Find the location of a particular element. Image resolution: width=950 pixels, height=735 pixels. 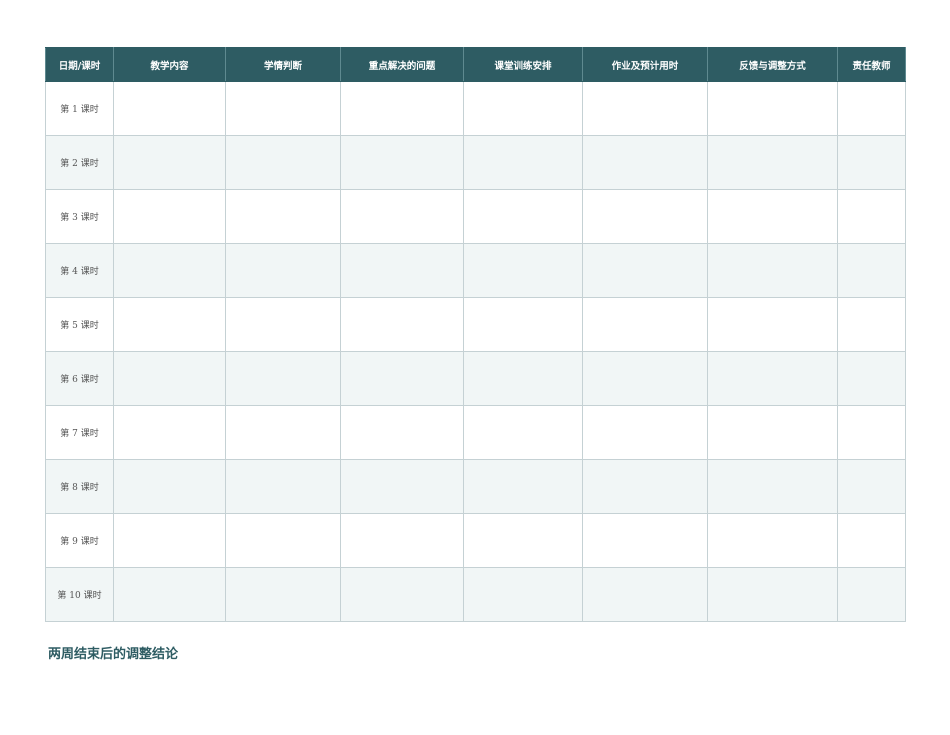

session-label: 第 10 课时 is located at coordinates (79, 594).